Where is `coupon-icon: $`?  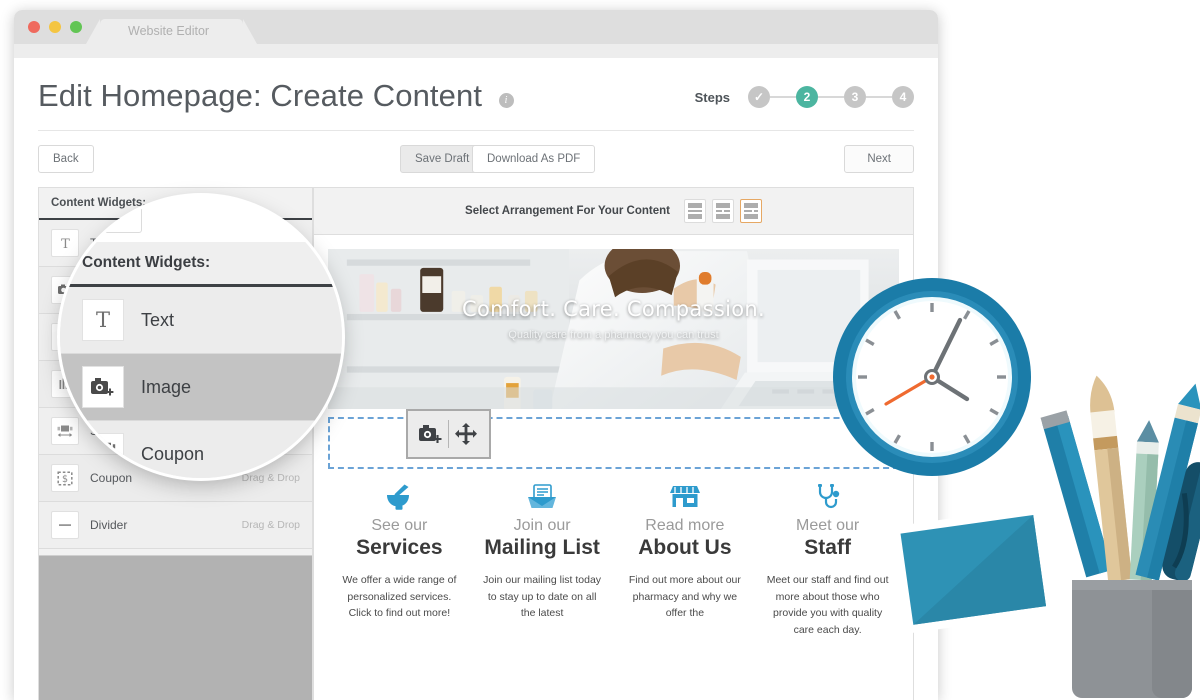 coupon-icon: $ is located at coordinates (103, 454).